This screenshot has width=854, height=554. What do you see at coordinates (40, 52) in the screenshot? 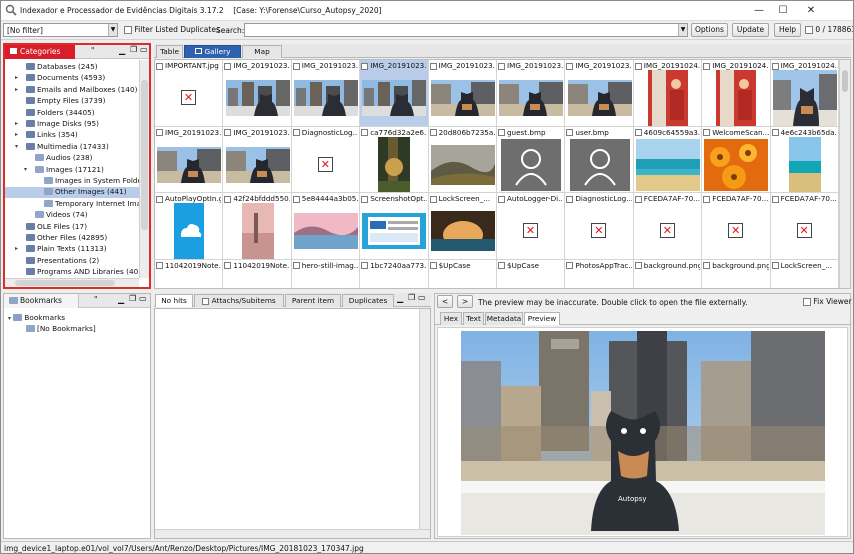
I see `categories-tab: Categories` at bounding box center [40, 52].